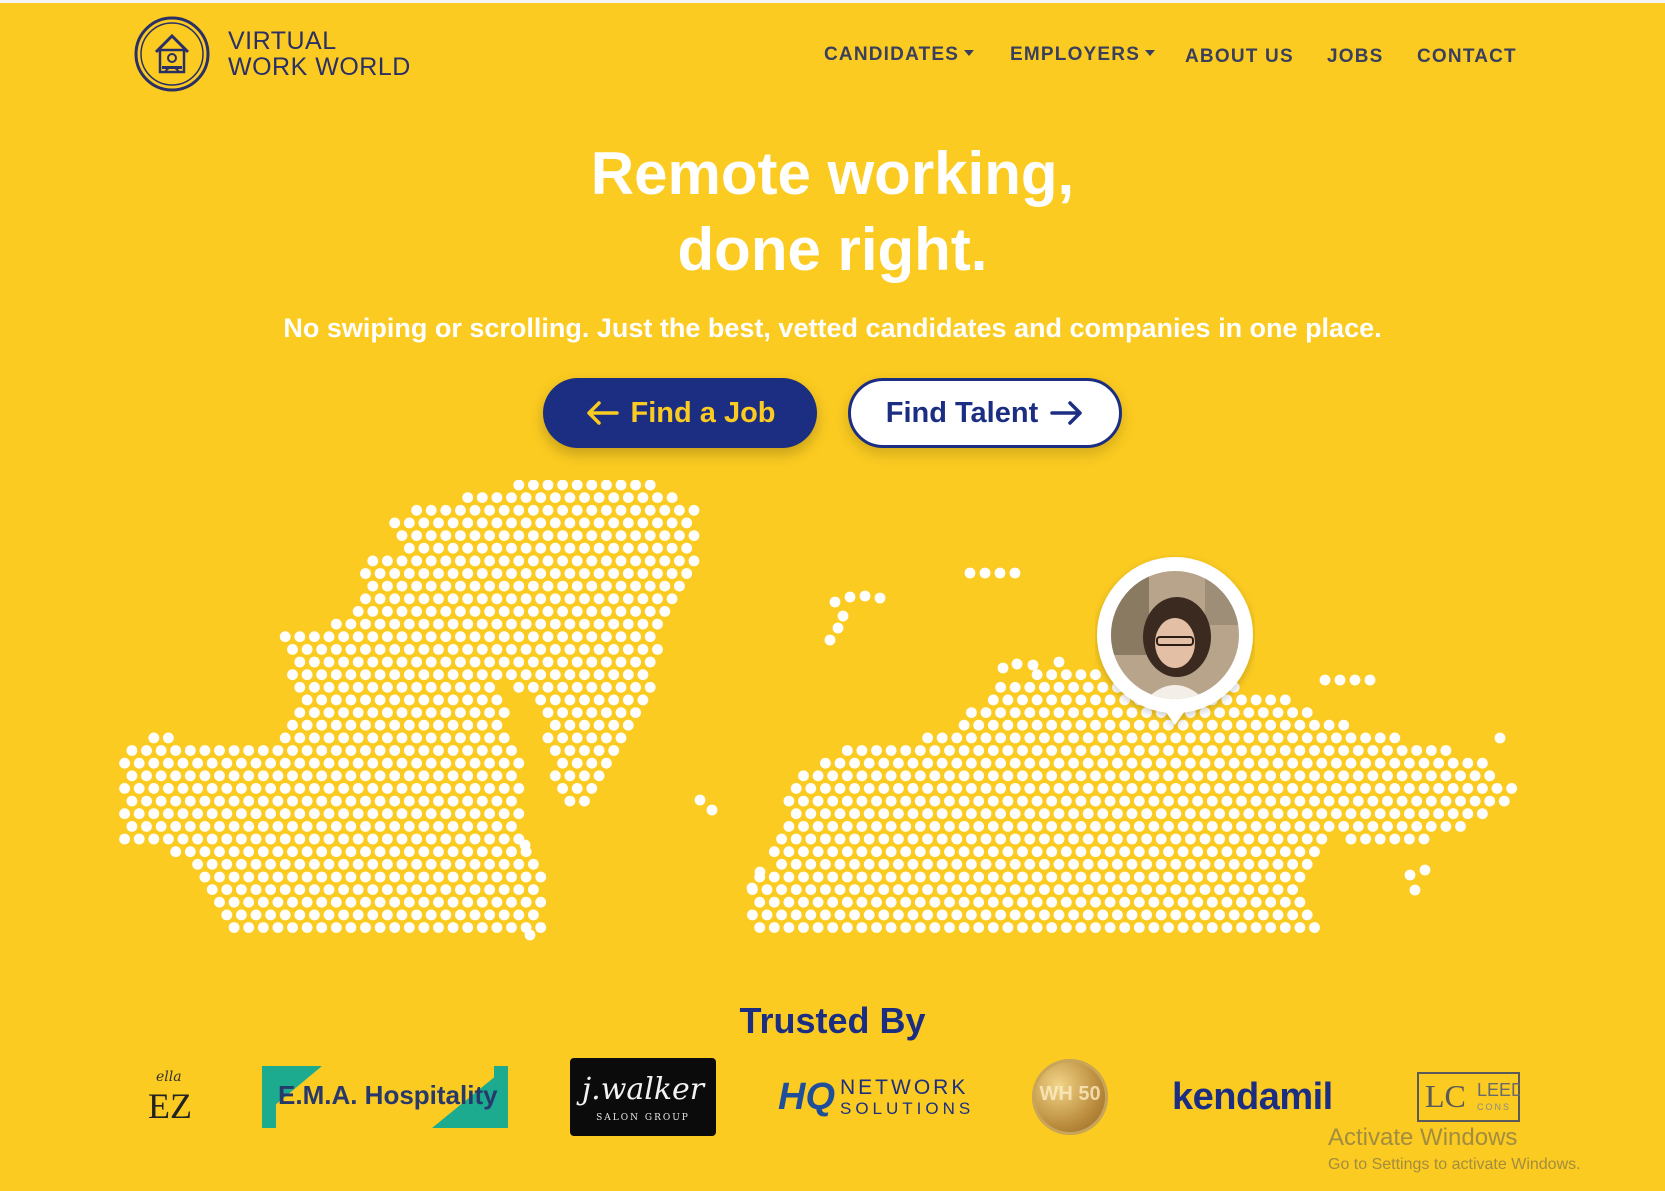 The height and width of the screenshot is (1191, 1665). I want to click on find-job-button: Find a Job, so click(680, 413).